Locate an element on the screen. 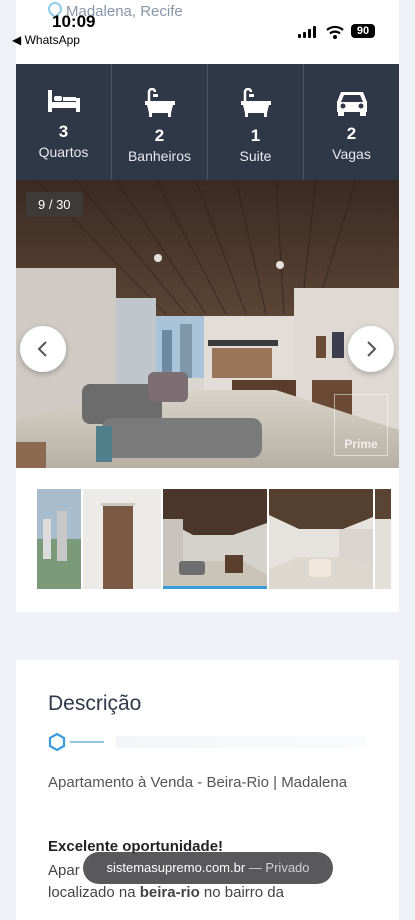 The image size is (415, 920). description-body-line2: localizado na beira-rio no bairro da is located at coordinates (213, 893).